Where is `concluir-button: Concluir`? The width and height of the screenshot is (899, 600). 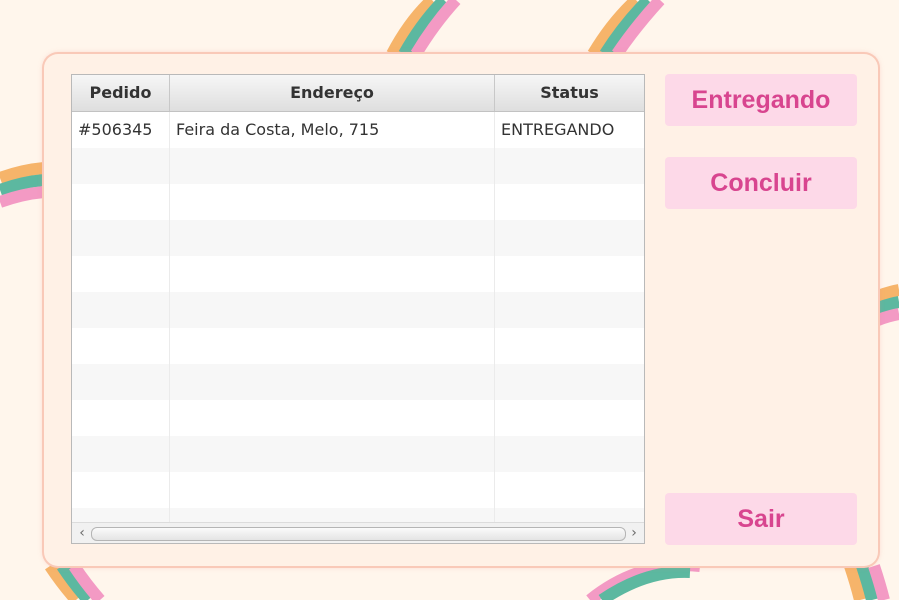
concluir-button: Concluir is located at coordinates (761, 183).